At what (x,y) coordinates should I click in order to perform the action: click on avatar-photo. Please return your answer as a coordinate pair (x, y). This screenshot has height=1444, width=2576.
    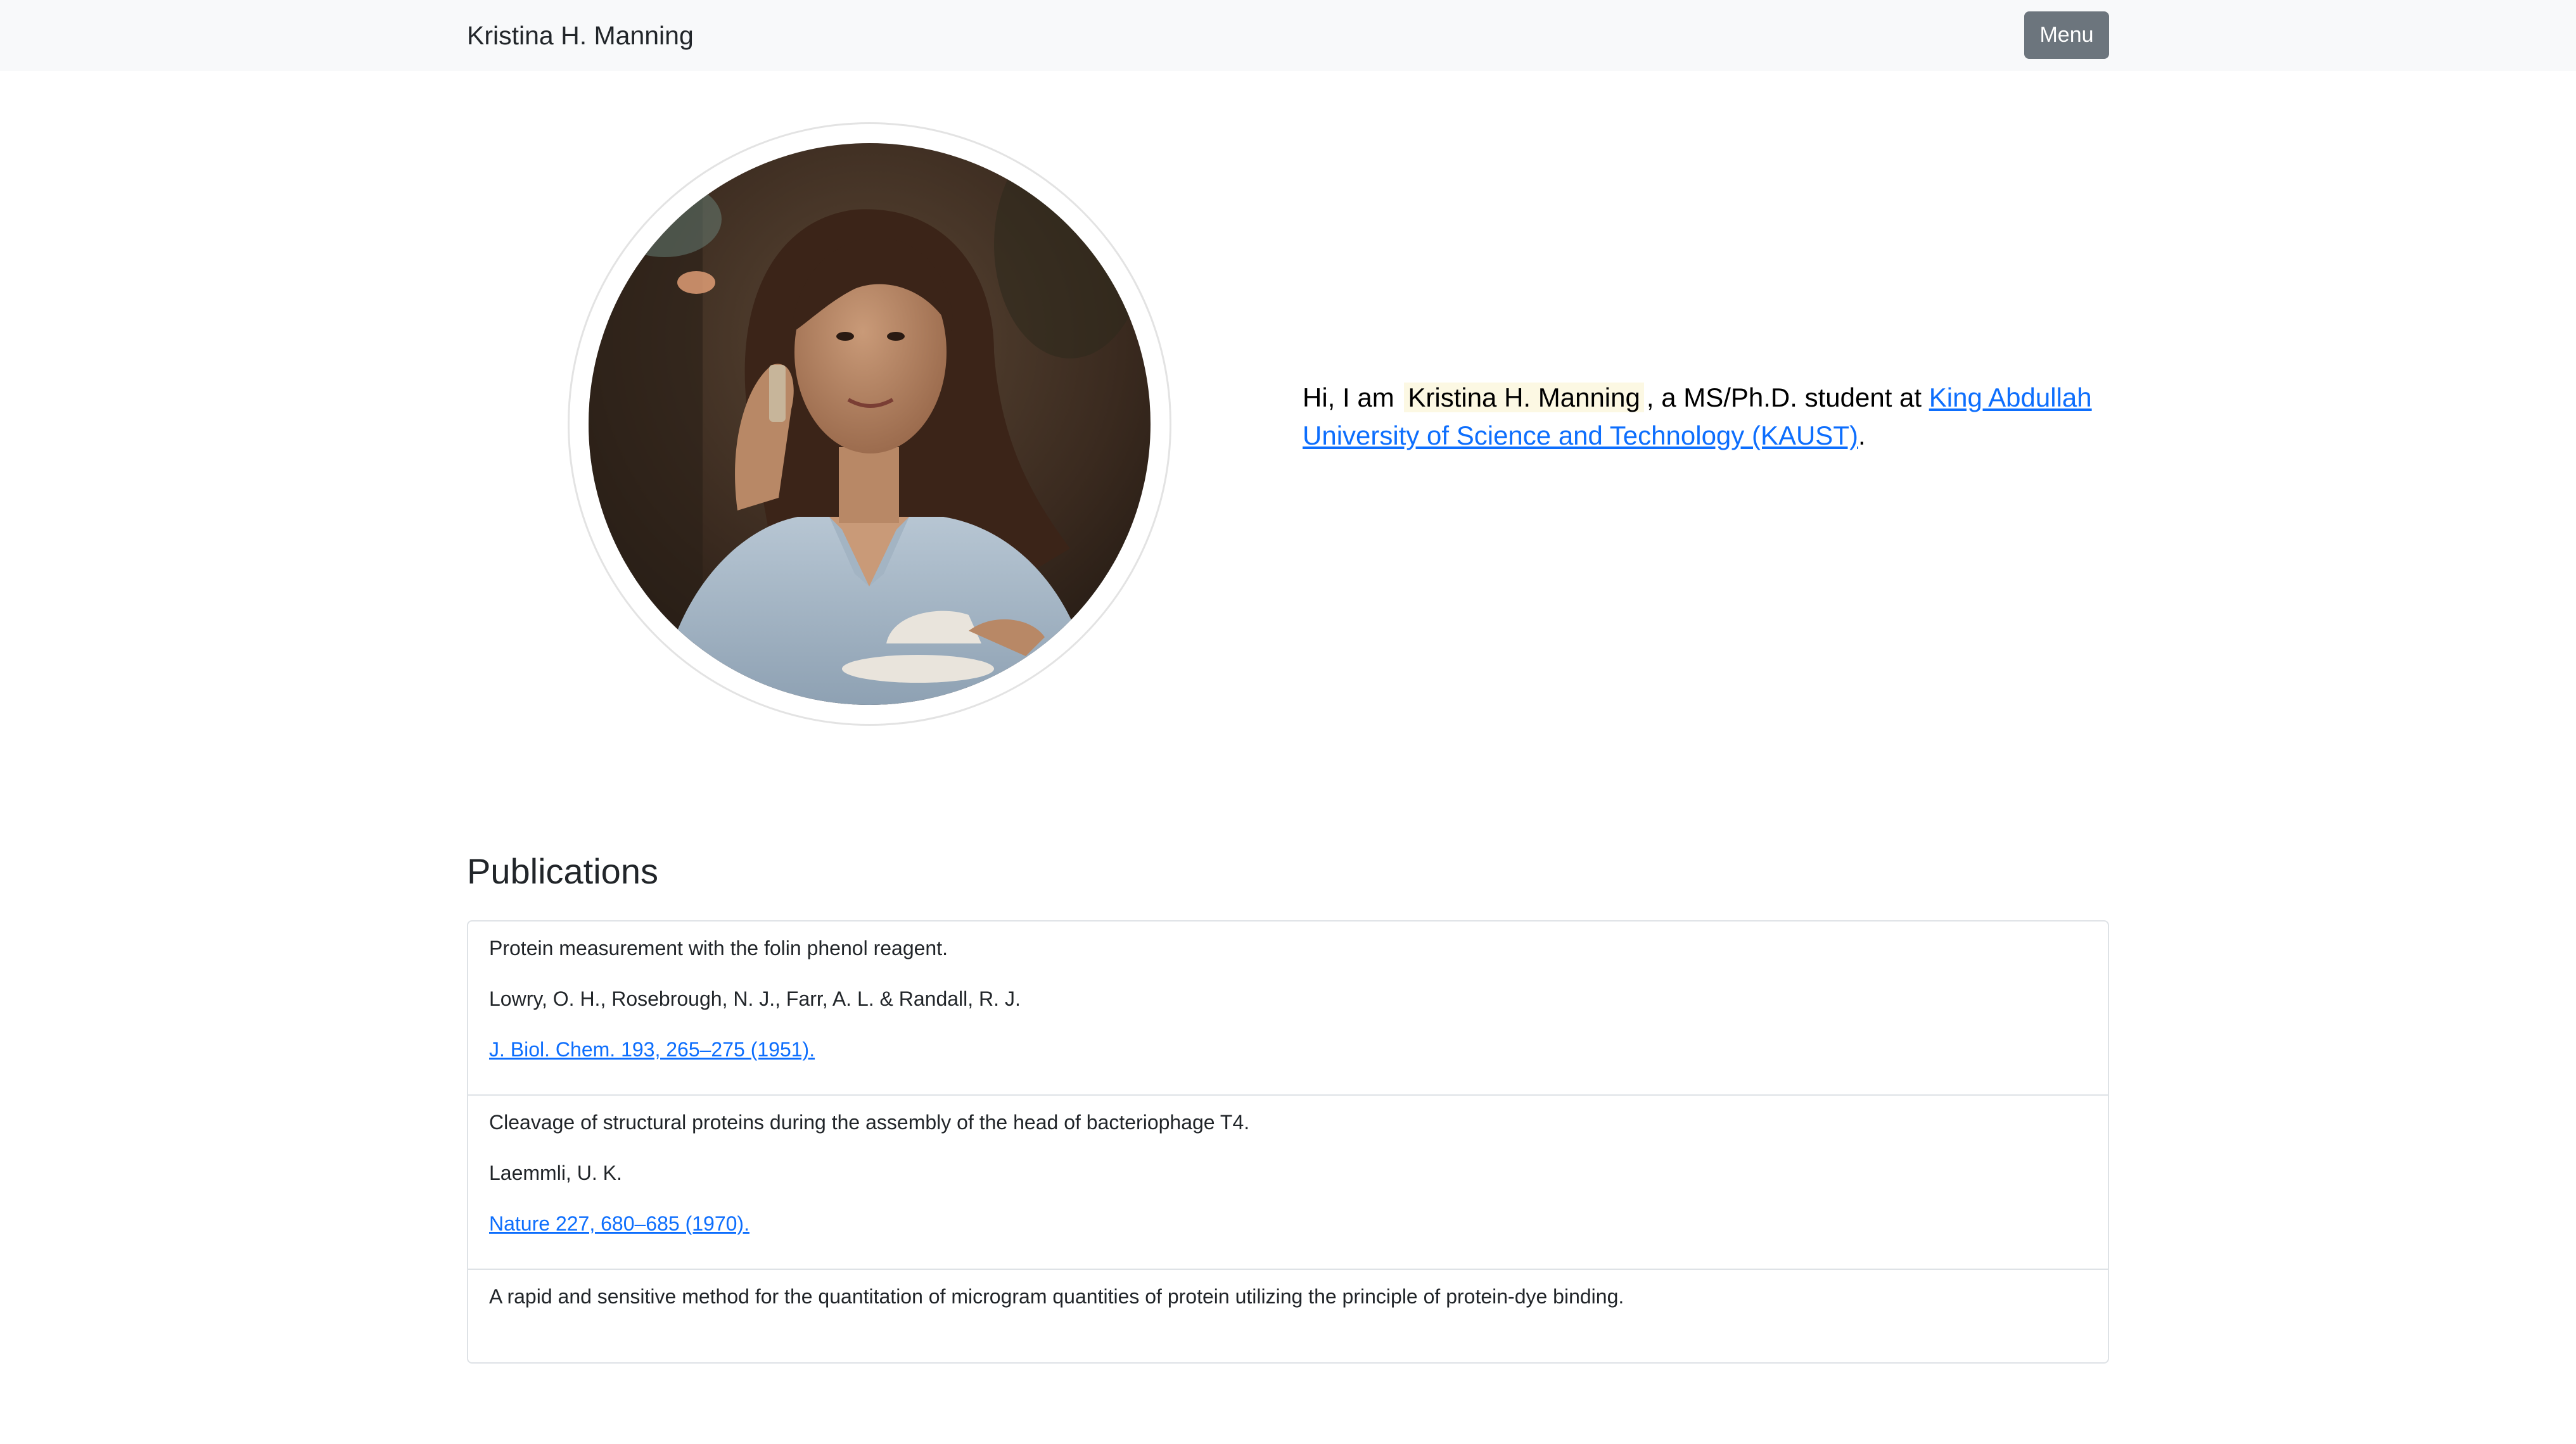
    Looking at the image, I should click on (870, 424).